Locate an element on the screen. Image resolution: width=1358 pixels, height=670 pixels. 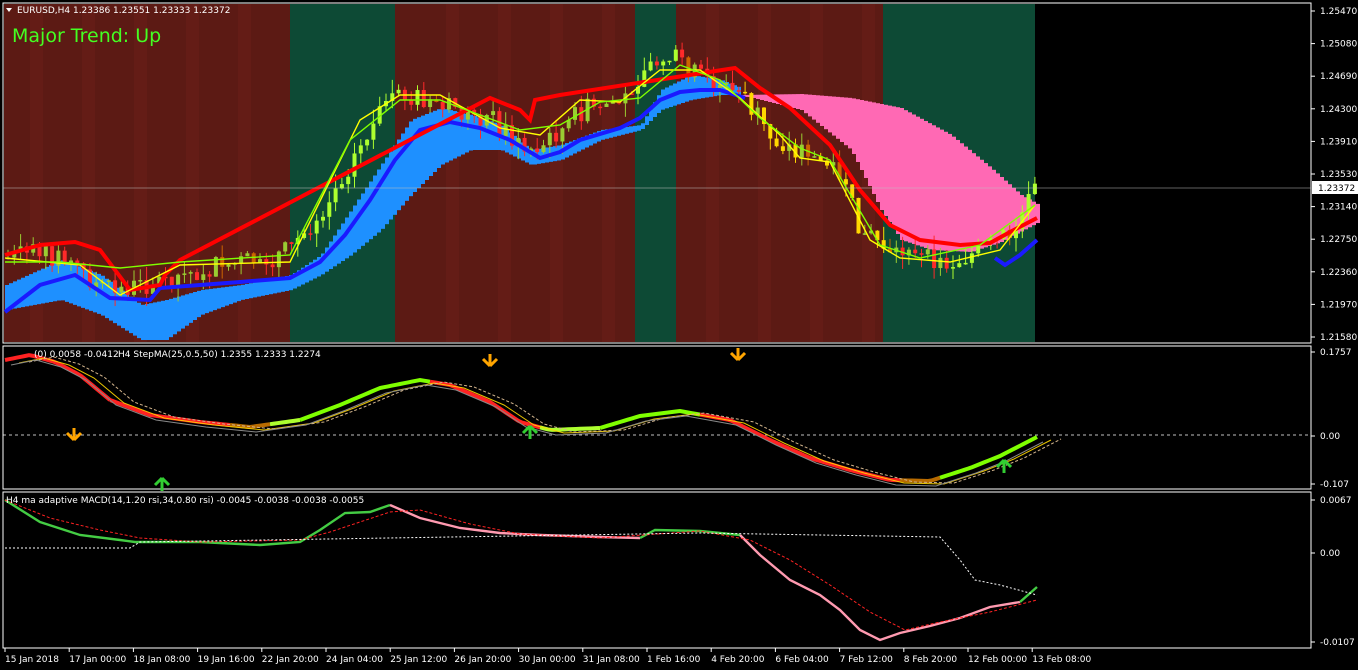
price-tick-label: 1.24300 is located at coordinates (1338, 110).